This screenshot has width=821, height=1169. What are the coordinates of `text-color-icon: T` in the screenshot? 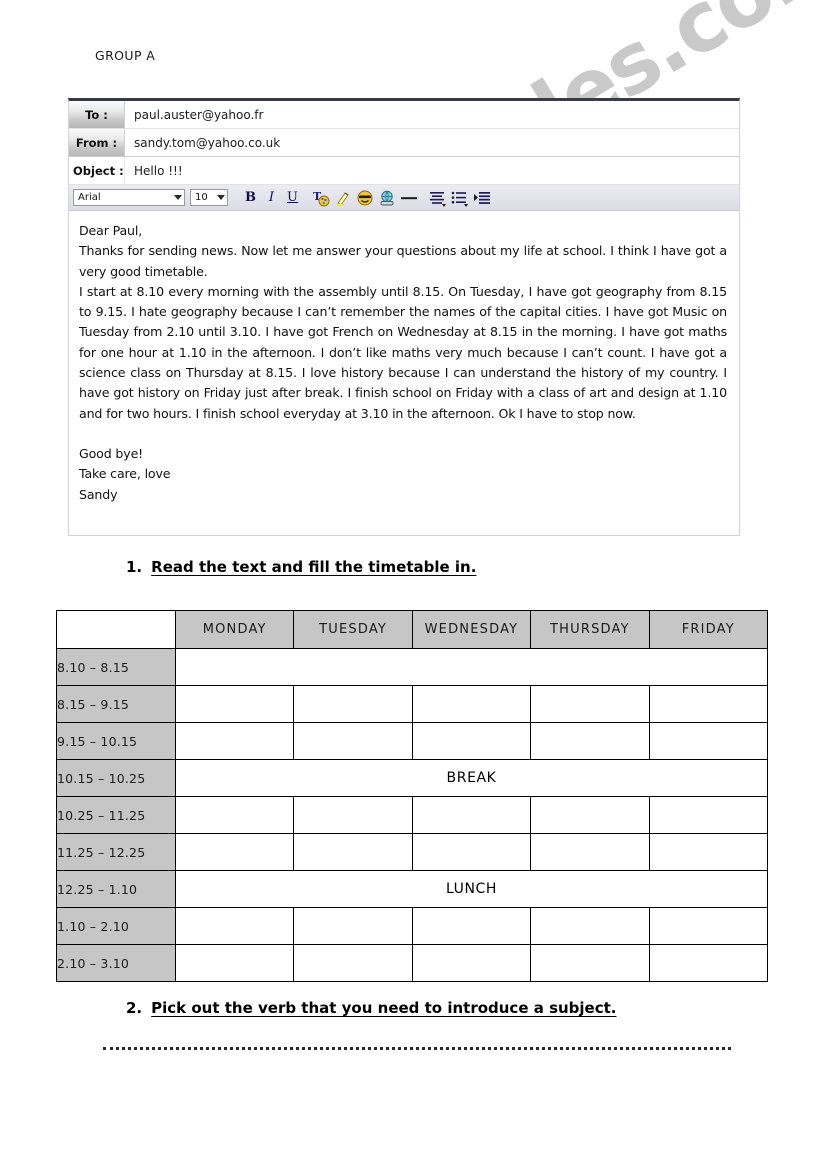 It's located at (321, 198).